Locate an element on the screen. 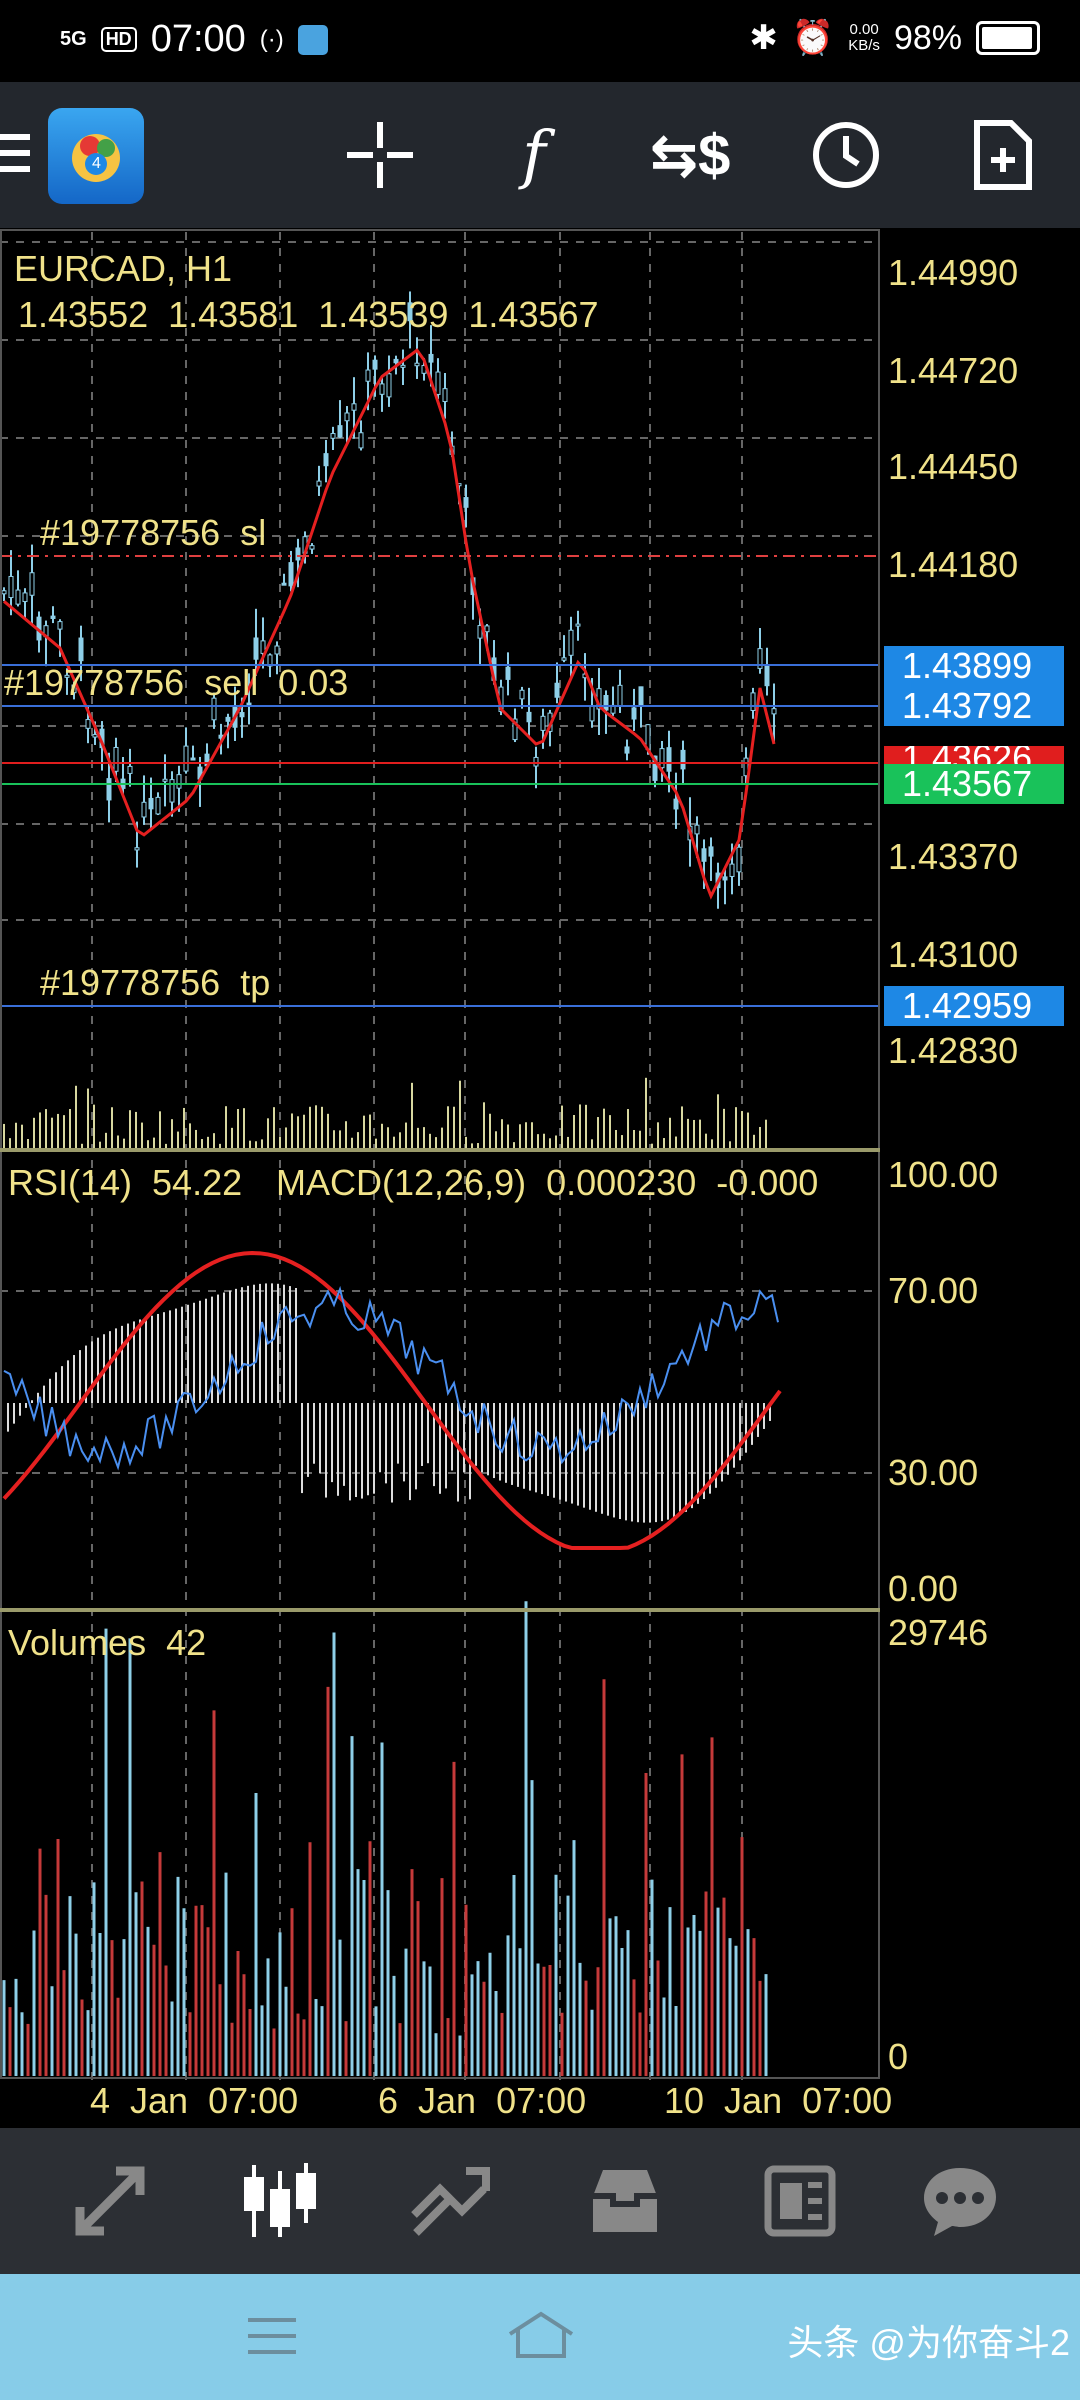  network-speed: 0.00 KB/s is located at coordinates (864, 37).